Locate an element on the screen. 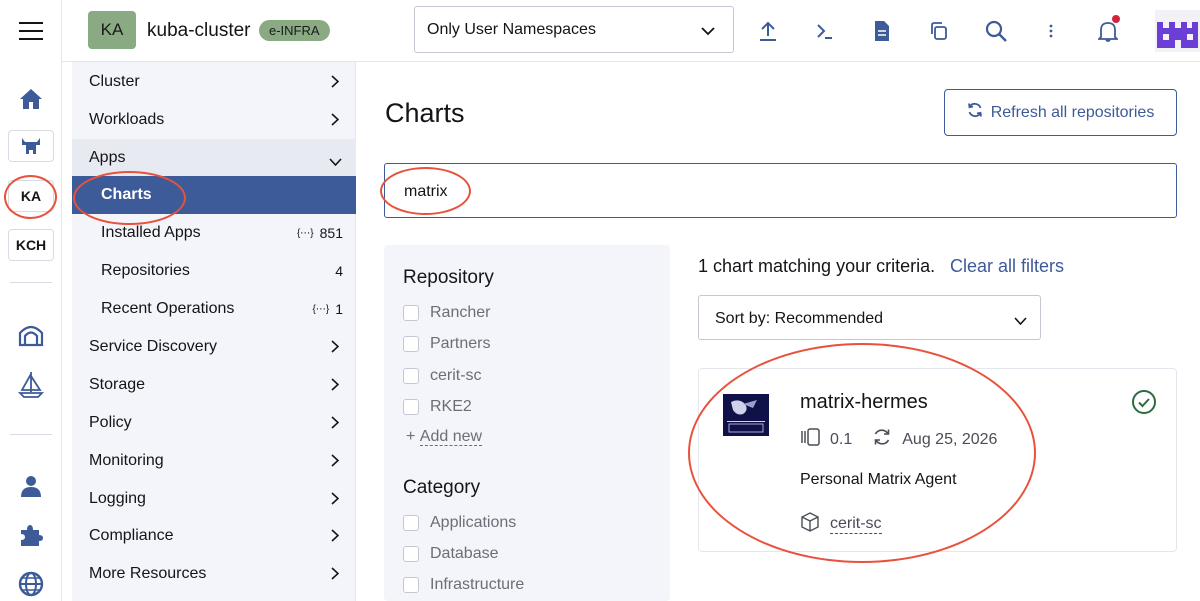 Image resolution: width=1200 pixels, height=601 pixels. count-value: 1 is located at coordinates (339, 309).